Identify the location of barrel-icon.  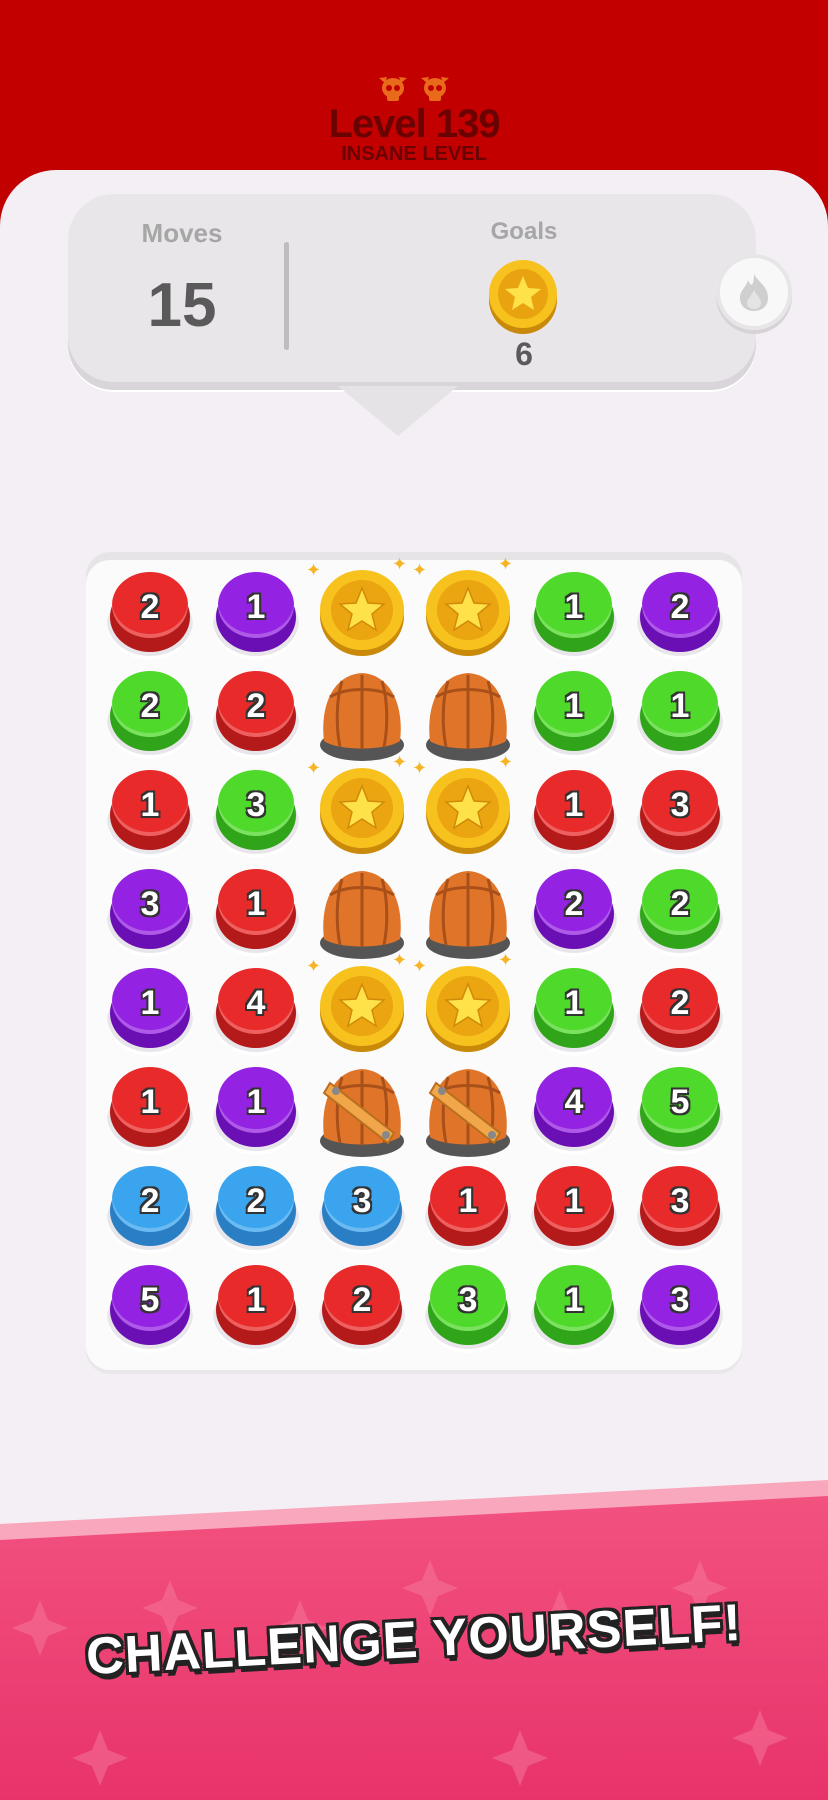
(468, 1113).